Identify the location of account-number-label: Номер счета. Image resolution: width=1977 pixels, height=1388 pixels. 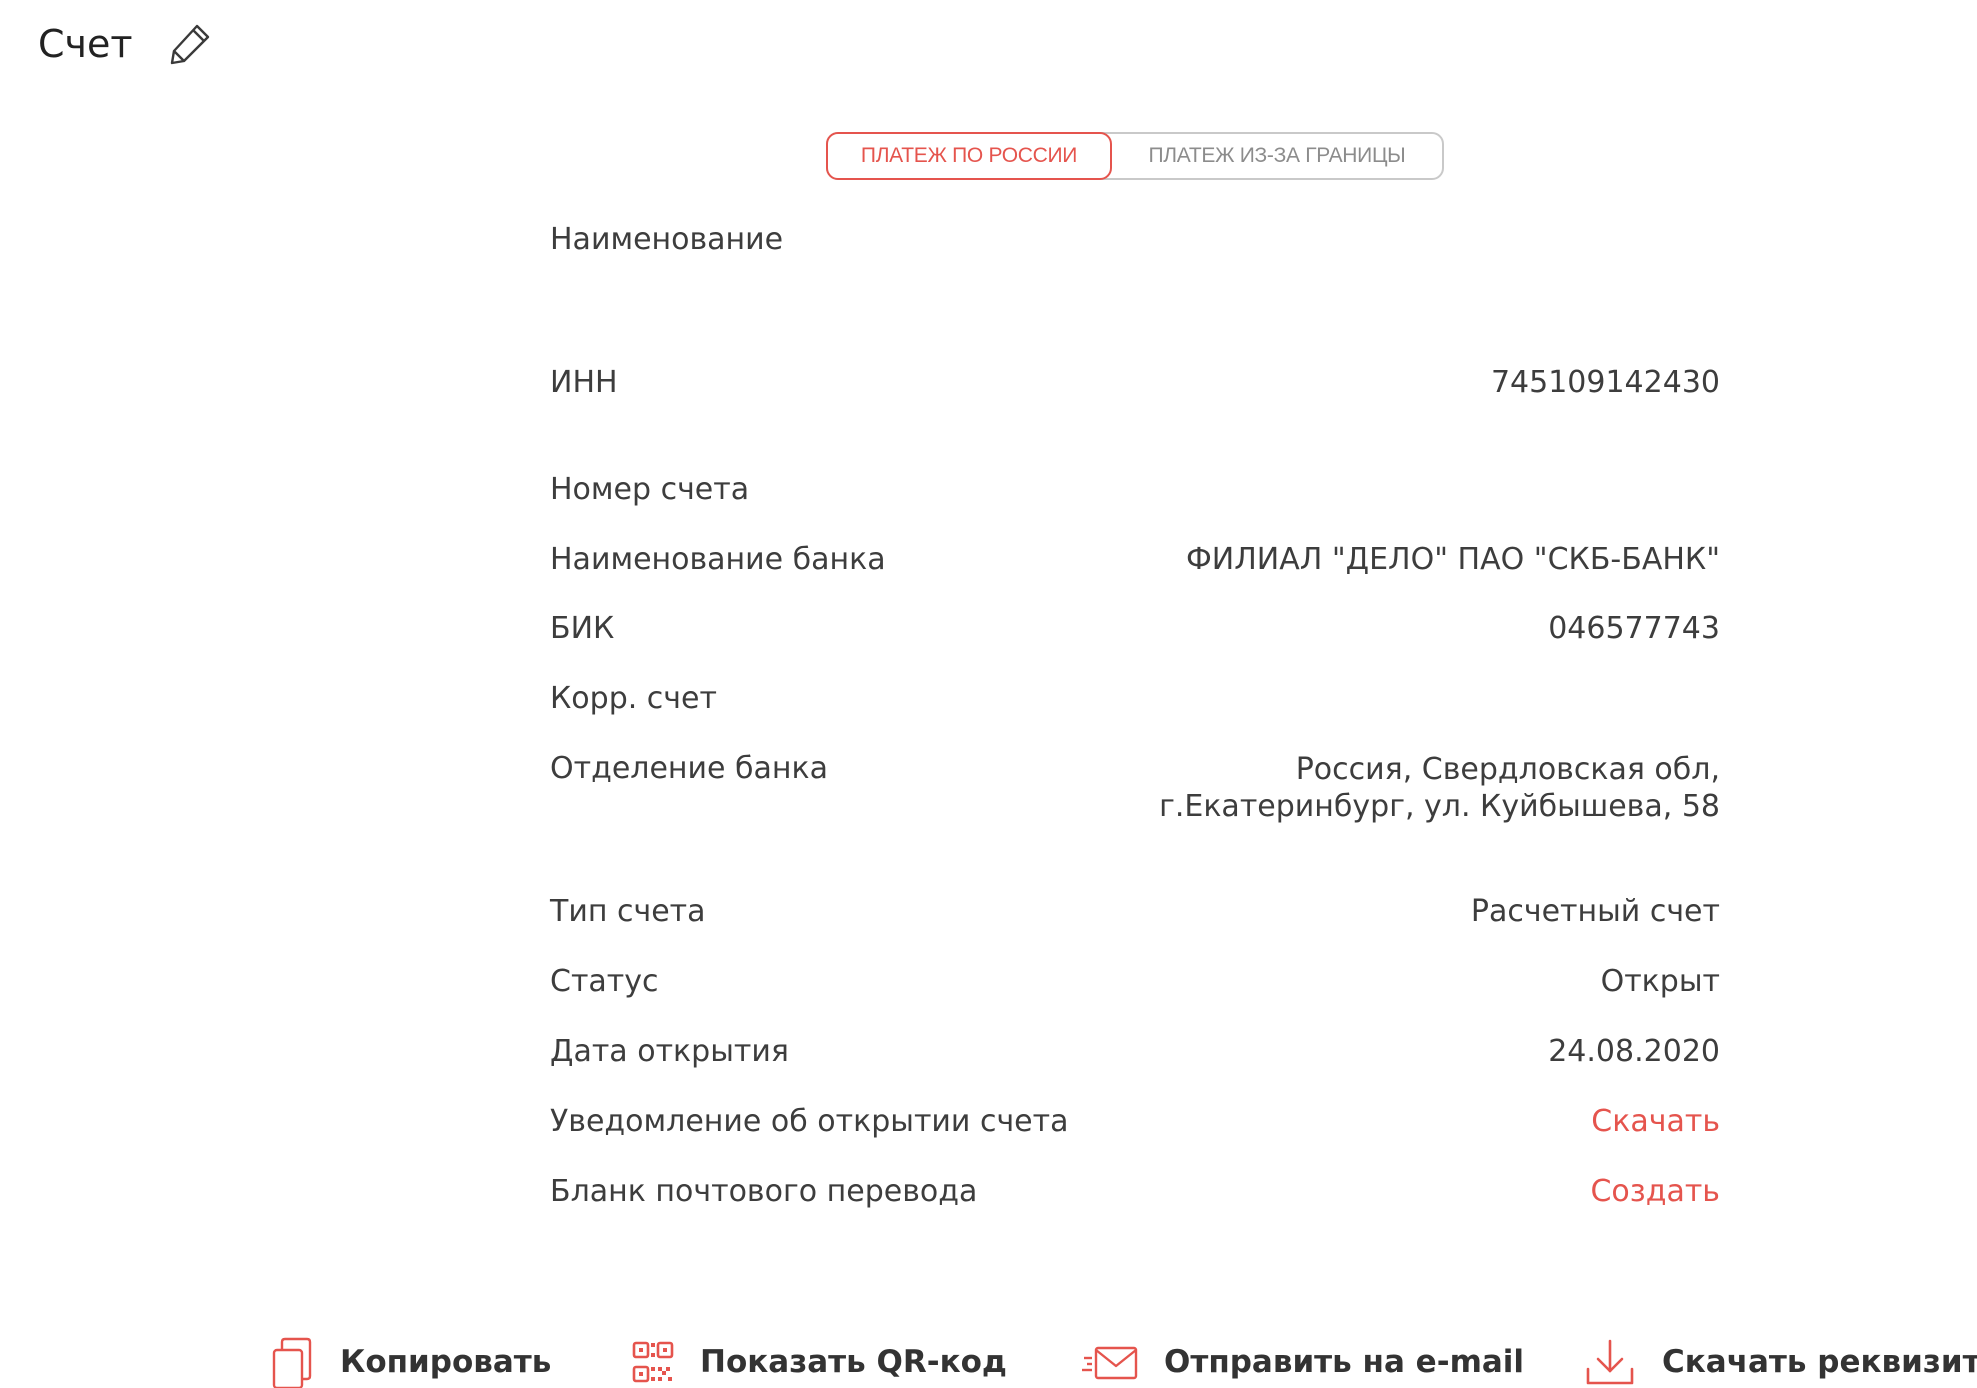
(650, 489).